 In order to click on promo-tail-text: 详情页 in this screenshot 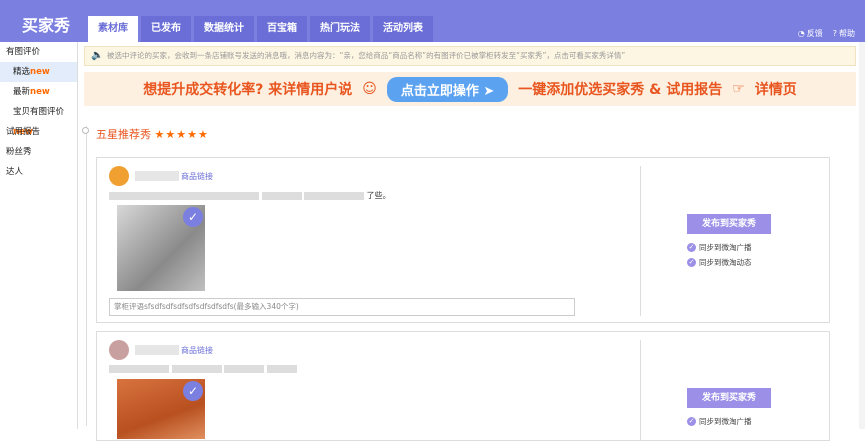, I will do `click(775, 90)`.